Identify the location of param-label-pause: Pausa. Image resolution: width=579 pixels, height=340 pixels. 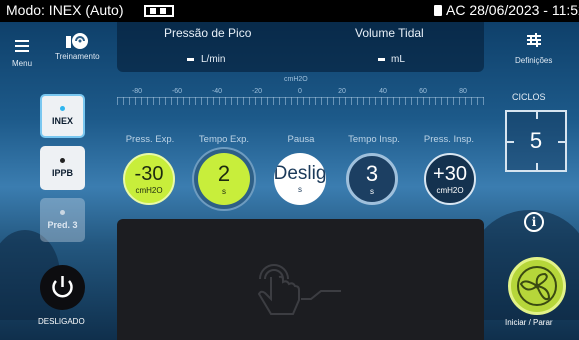
(301, 139).